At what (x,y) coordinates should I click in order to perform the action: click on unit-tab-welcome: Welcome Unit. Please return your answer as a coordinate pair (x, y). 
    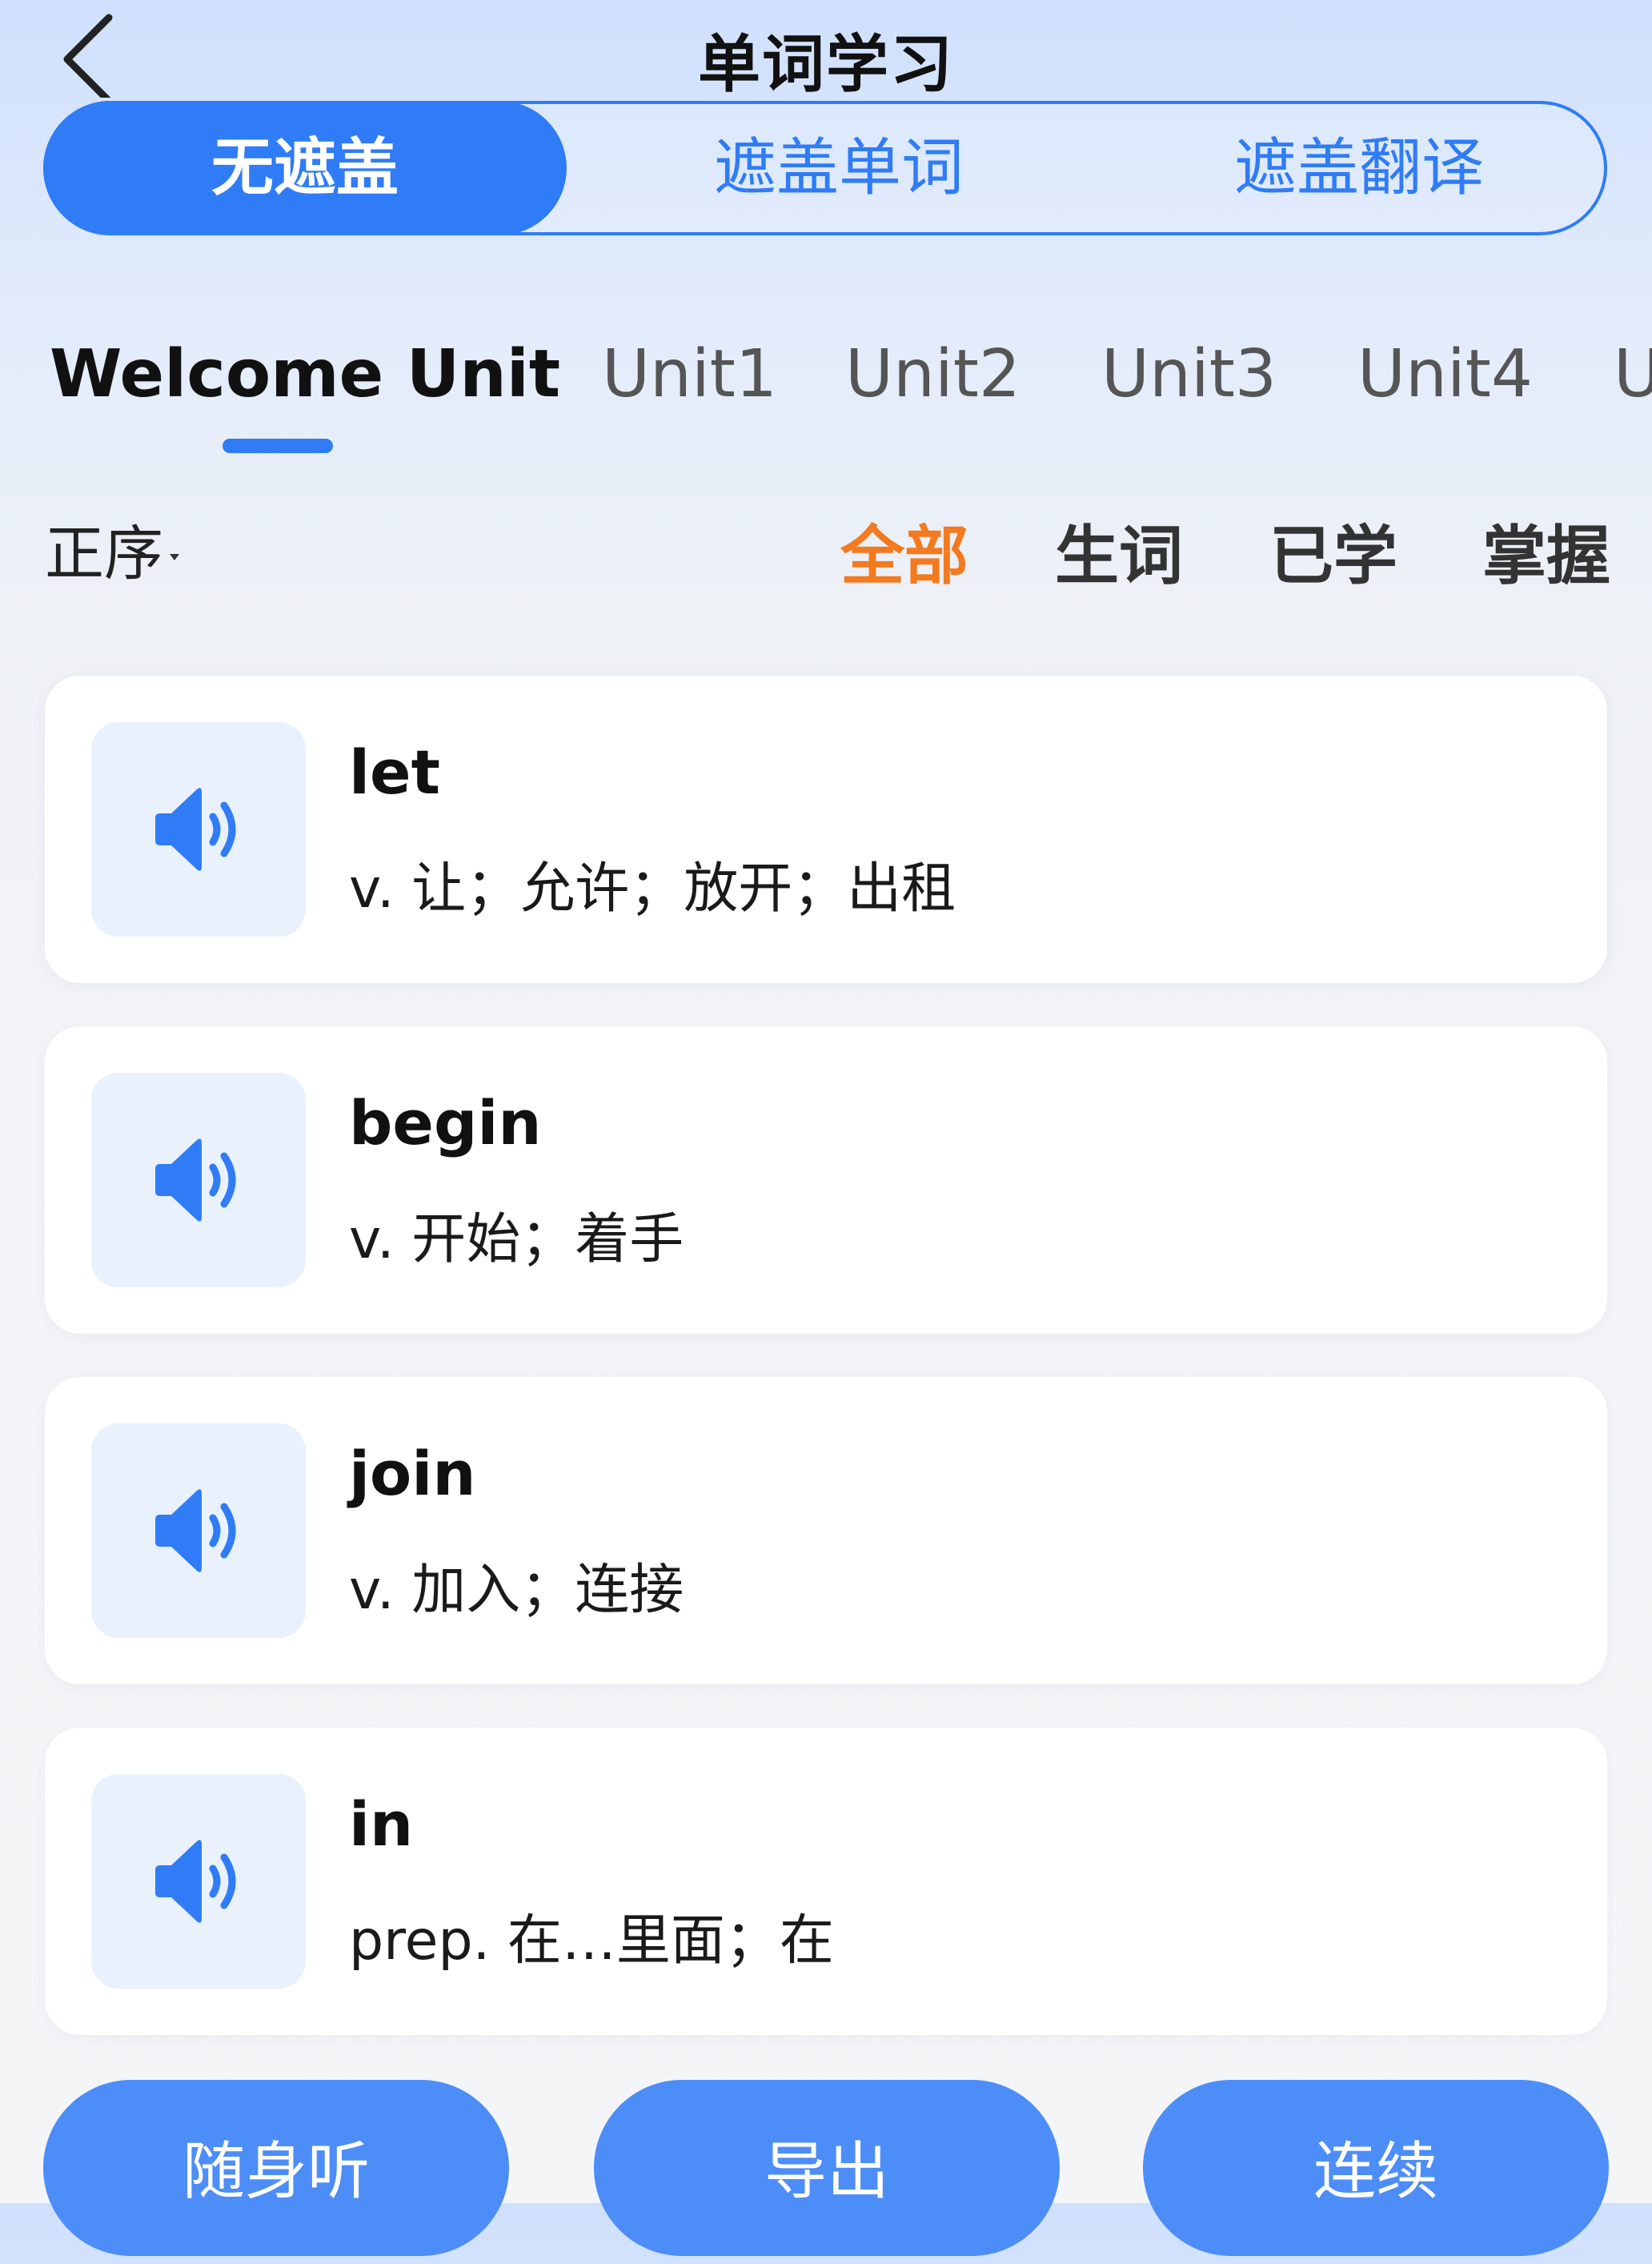
    Looking at the image, I should click on (305, 374).